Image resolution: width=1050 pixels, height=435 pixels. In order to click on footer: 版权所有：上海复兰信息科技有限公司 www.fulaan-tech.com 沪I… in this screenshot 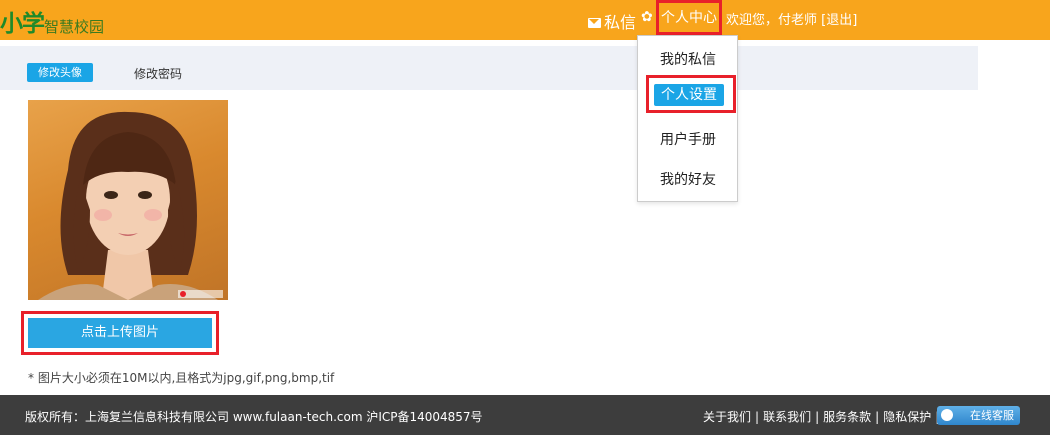, I will do `click(525, 415)`.